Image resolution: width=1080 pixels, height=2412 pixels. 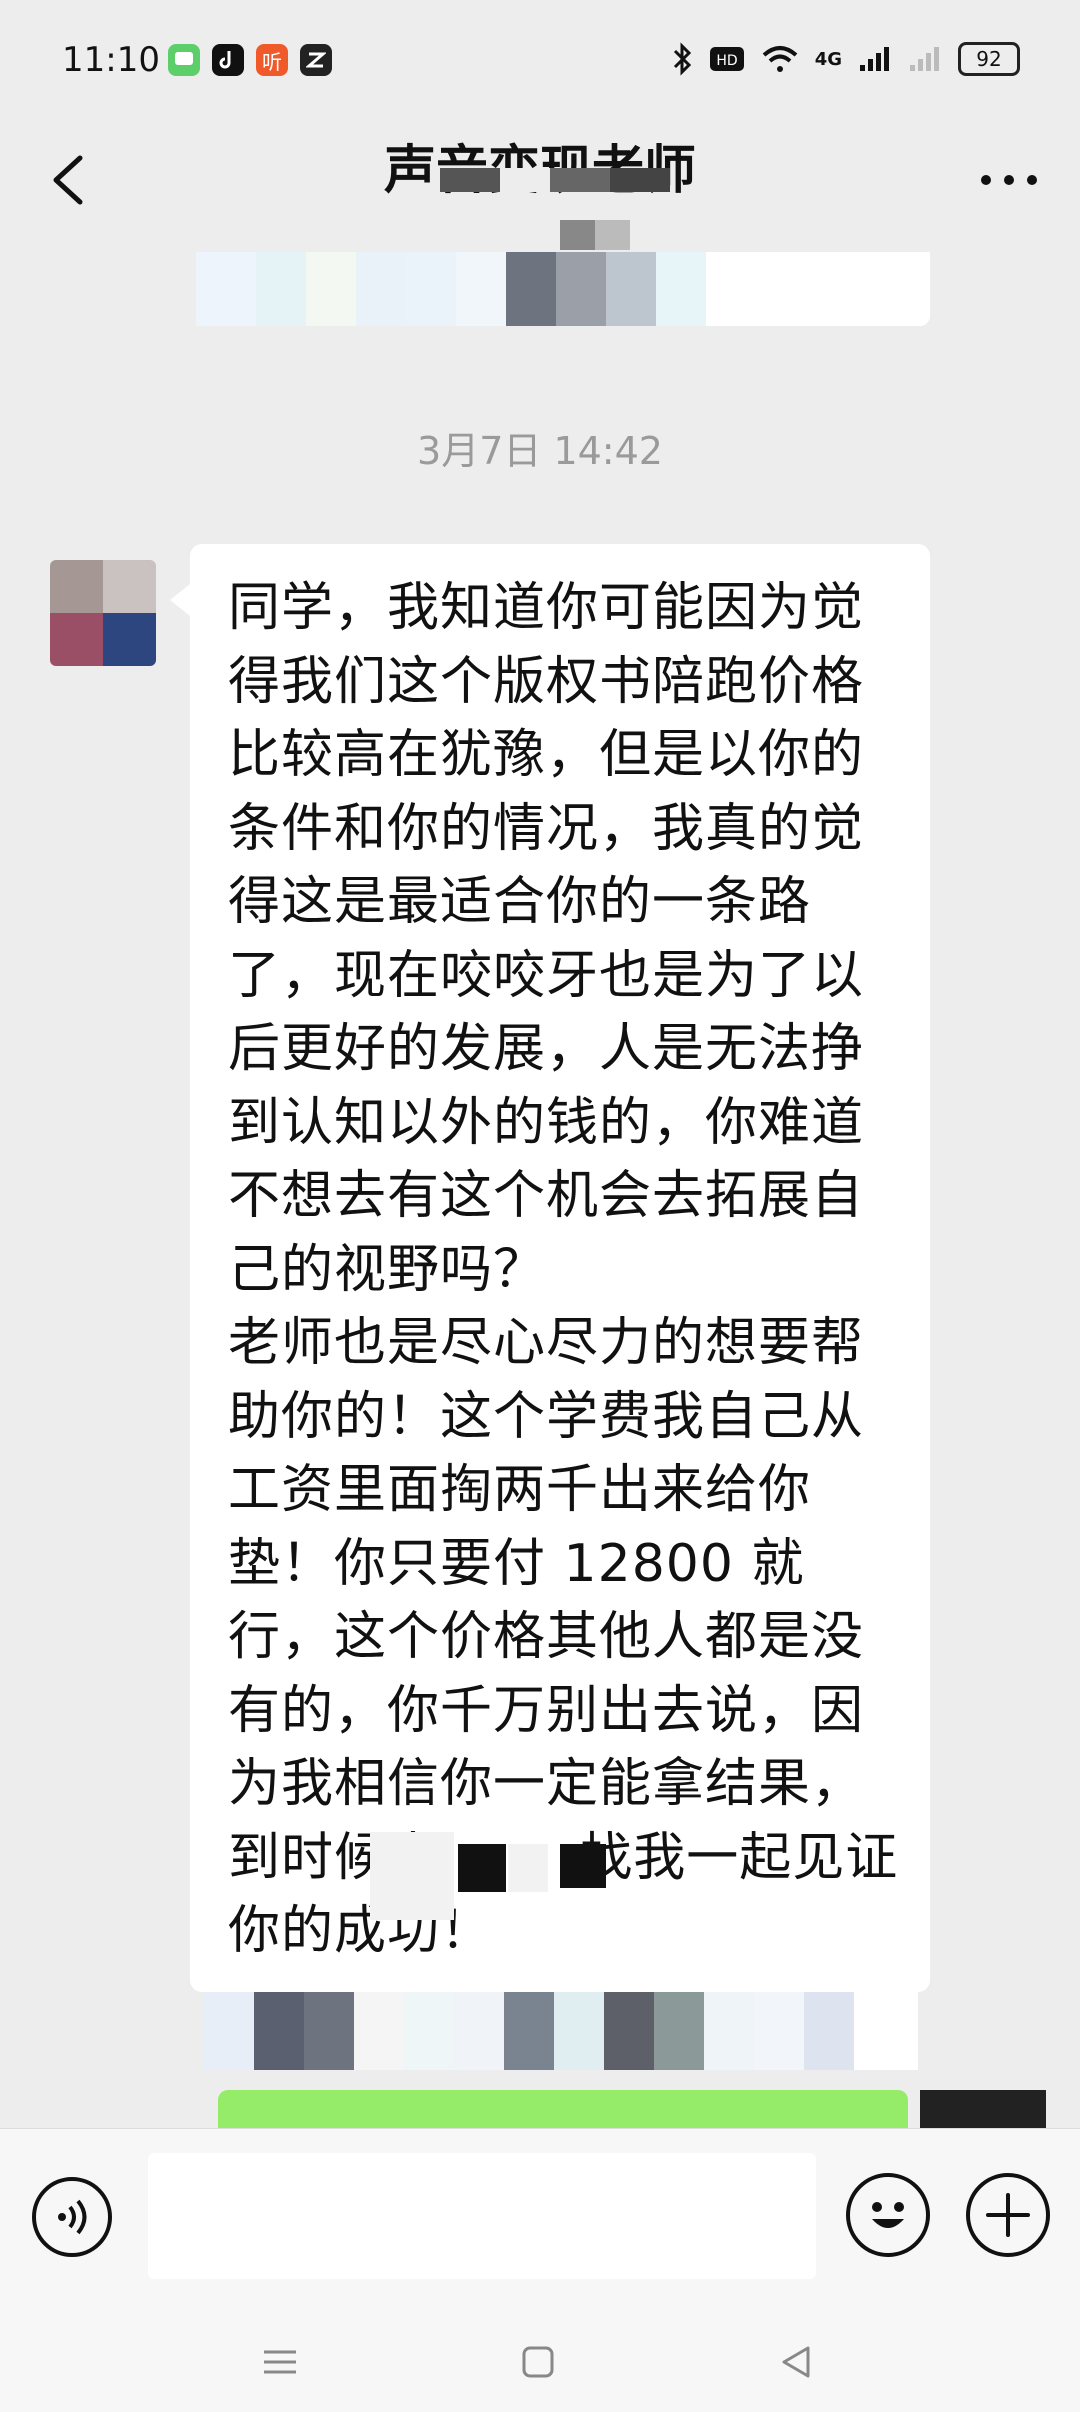 What do you see at coordinates (272, 60) in the screenshot?
I see `listen-app-icon: 听` at bounding box center [272, 60].